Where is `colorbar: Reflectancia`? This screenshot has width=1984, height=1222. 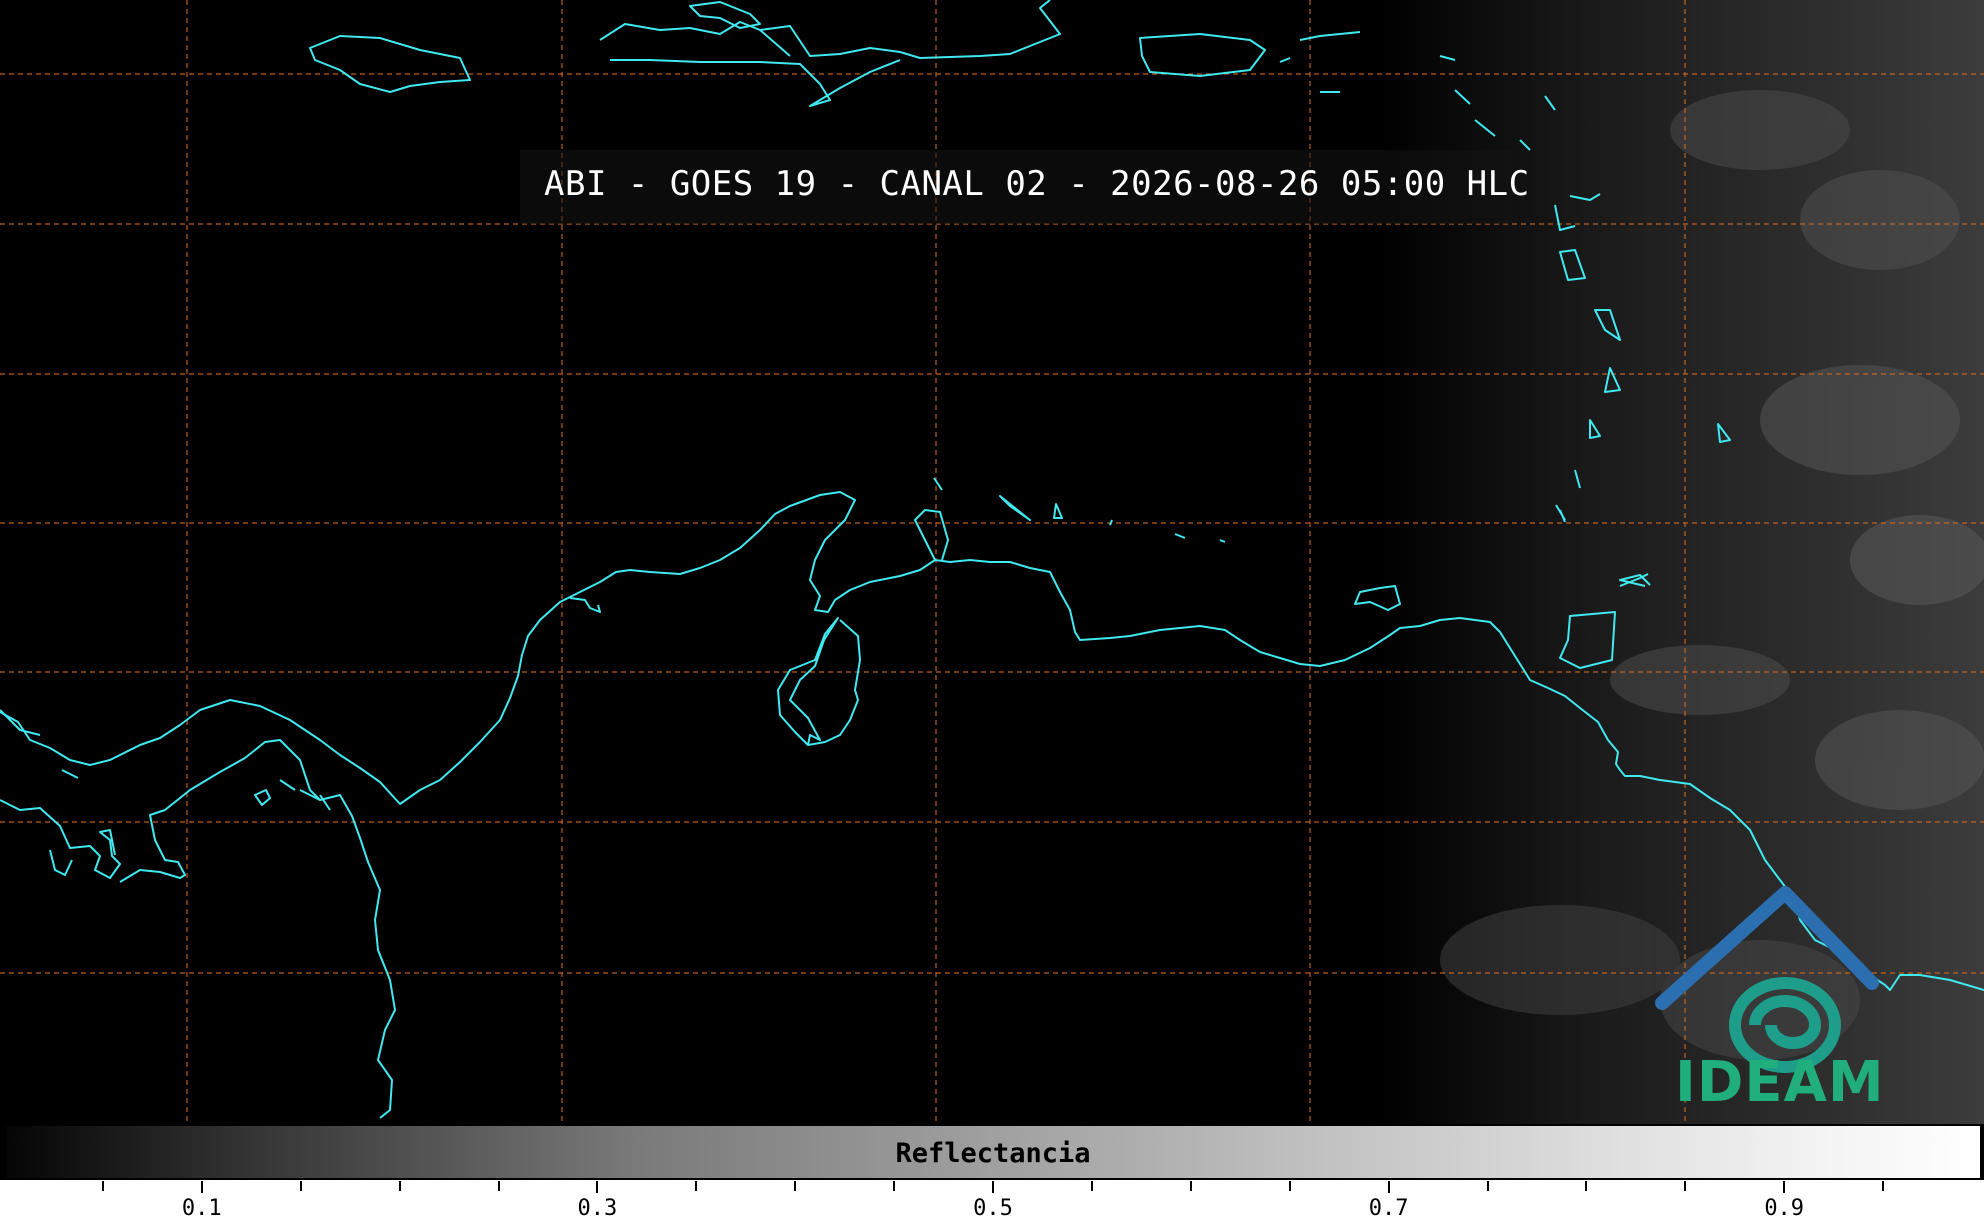
colorbar: Reflectancia is located at coordinates (993, 1152).